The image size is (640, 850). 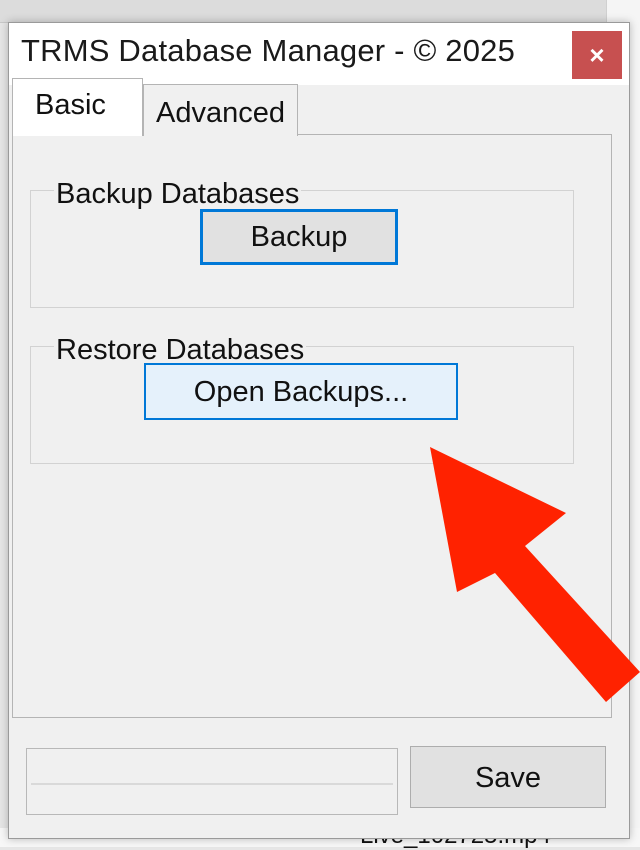 I want to click on window-title: TRMS Database Manager - © 2025, so click(x=268, y=50).